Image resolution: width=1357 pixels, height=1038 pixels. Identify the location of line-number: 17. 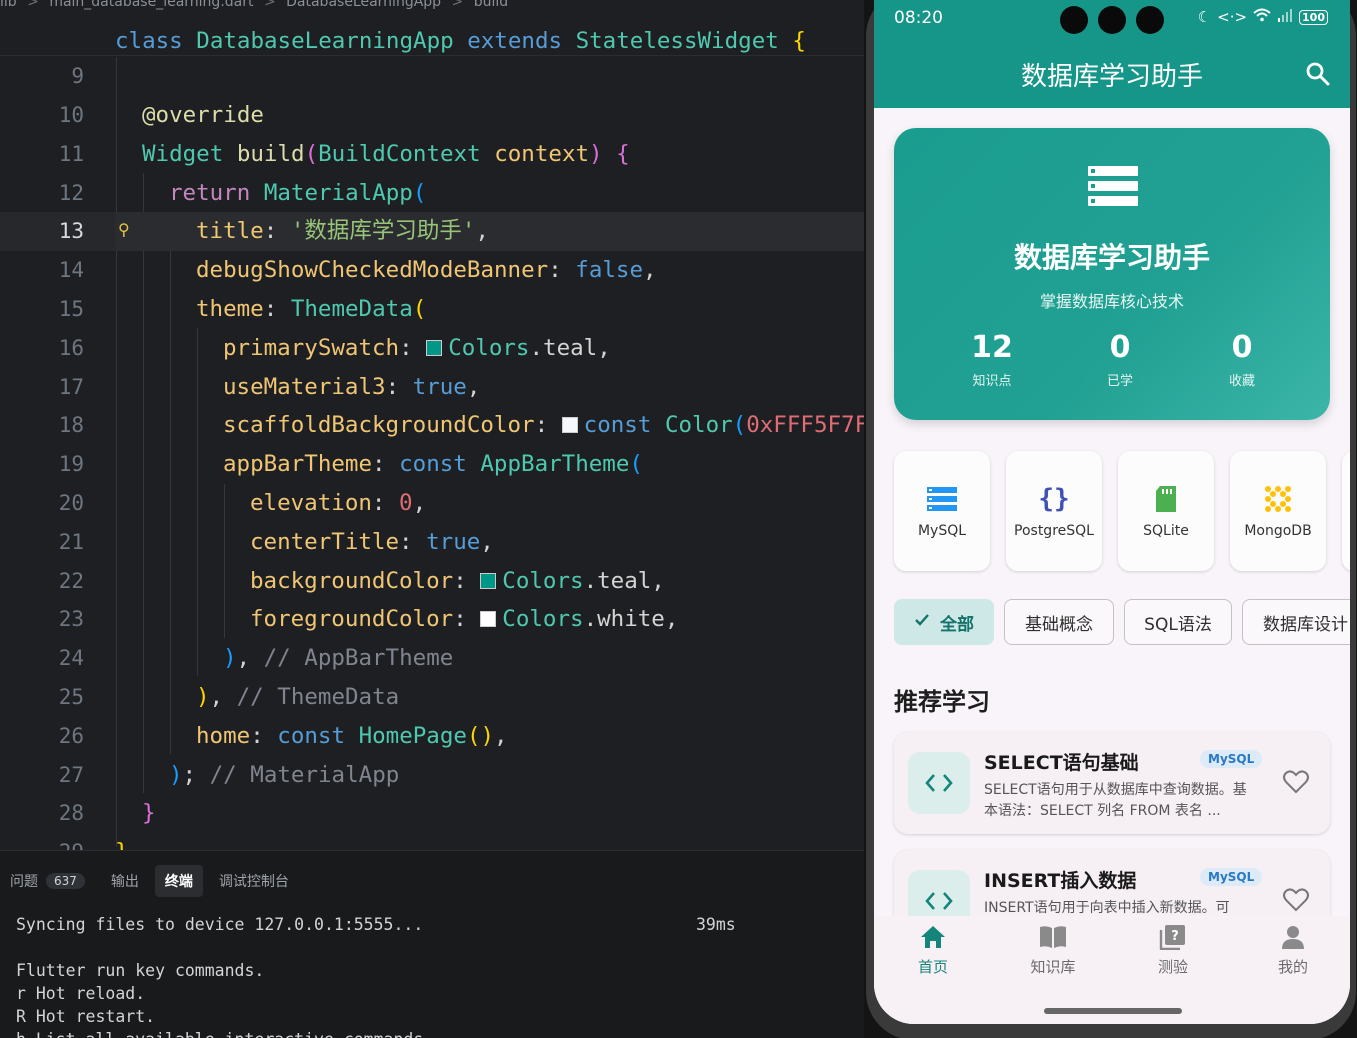
(71, 386).